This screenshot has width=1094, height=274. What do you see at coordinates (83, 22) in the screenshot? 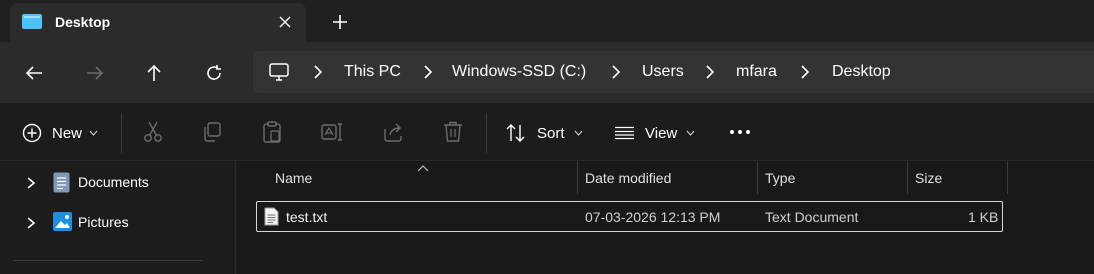
I see `tab-title: Desktop` at bounding box center [83, 22].